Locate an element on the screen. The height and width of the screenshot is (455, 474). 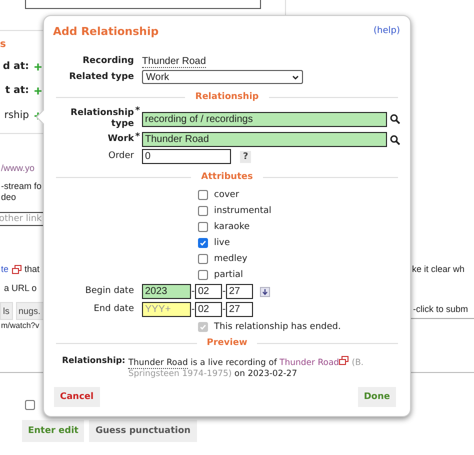
field-label: Relationship type is located at coordinates (102, 118).